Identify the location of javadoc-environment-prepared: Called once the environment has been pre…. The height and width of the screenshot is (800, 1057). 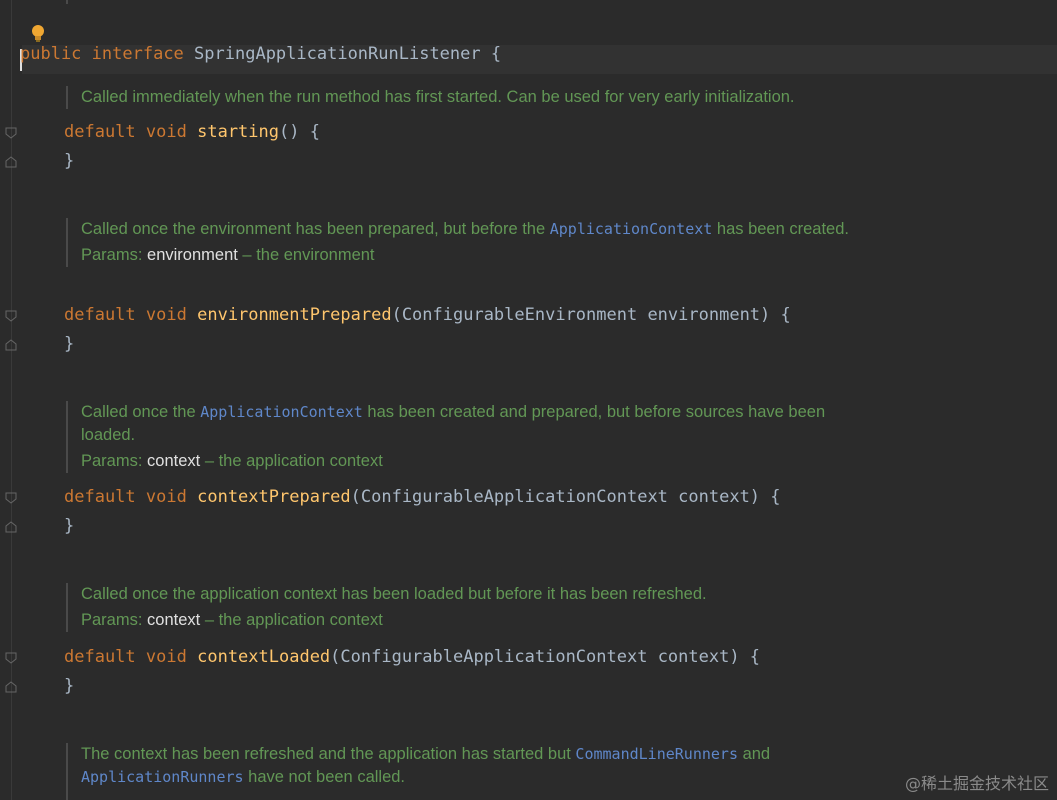
(468, 242).